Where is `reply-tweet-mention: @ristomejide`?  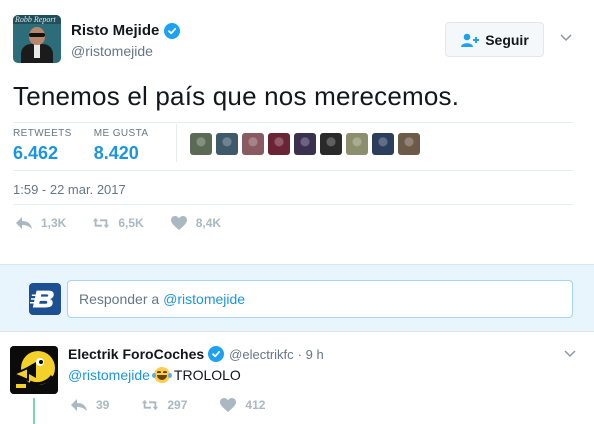 reply-tweet-mention: @ristomejide is located at coordinates (109, 375).